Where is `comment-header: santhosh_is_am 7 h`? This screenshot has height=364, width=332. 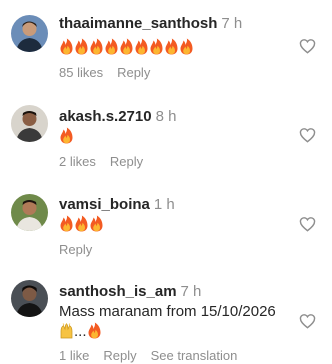
comment-header: santhosh_is_am 7 h is located at coordinates (130, 292).